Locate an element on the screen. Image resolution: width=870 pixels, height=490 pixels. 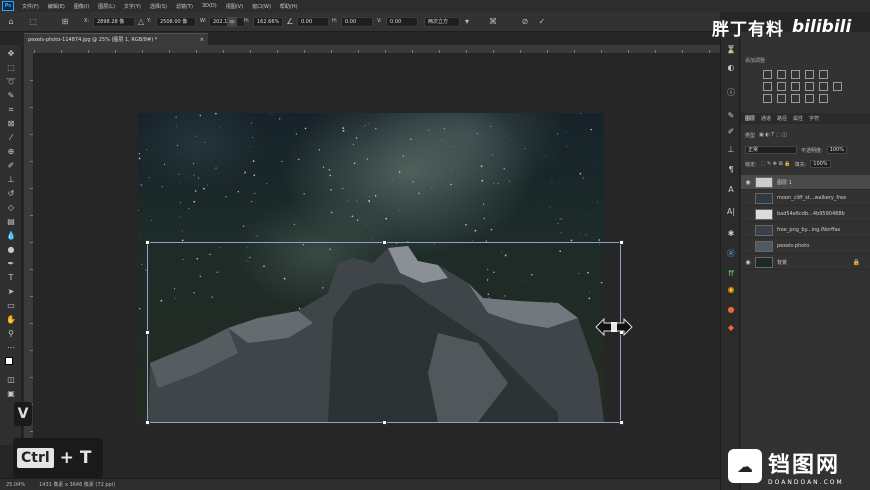
eyedropper-icon: ⁄ is located at coordinates (11, 138).